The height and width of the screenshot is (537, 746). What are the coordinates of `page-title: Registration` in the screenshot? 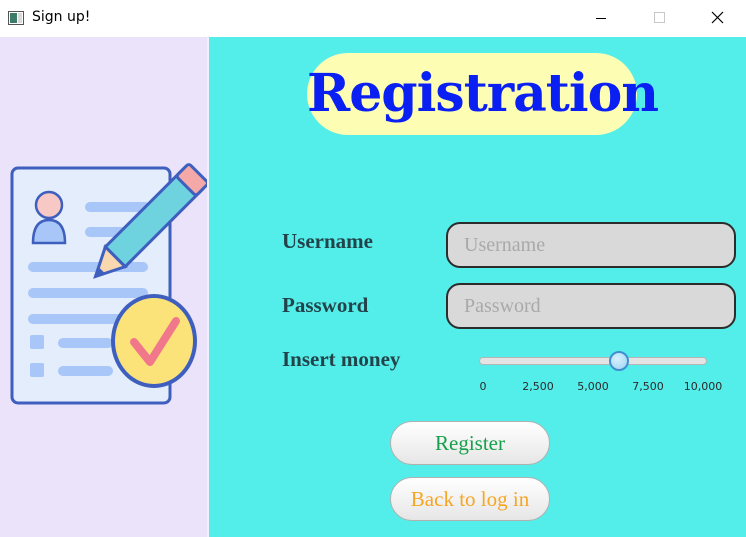 It's located at (483, 93).